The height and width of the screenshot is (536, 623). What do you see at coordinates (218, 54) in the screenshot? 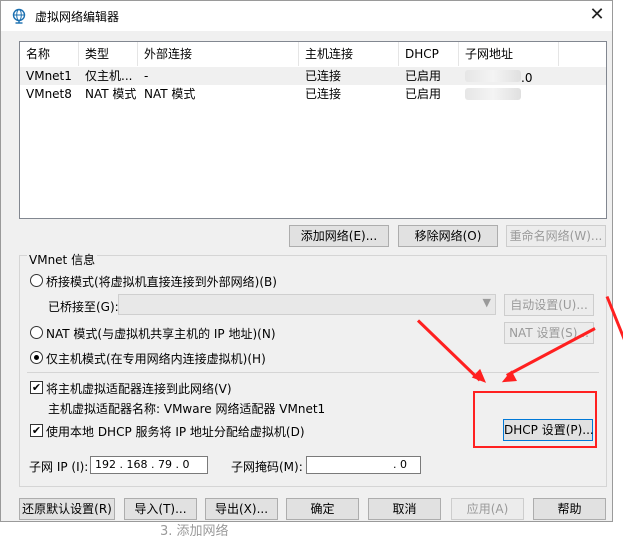
I see `col-header-external: 外部连接` at bounding box center [218, 54].